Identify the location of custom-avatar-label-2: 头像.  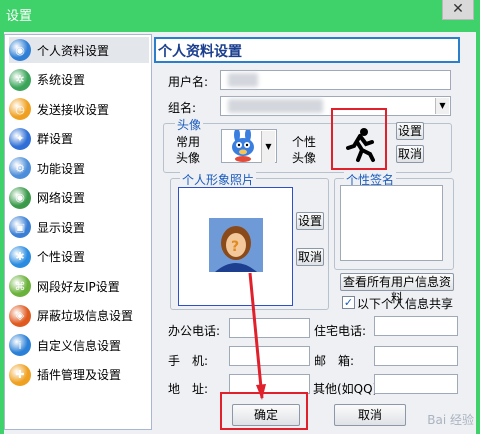
(304, 158).